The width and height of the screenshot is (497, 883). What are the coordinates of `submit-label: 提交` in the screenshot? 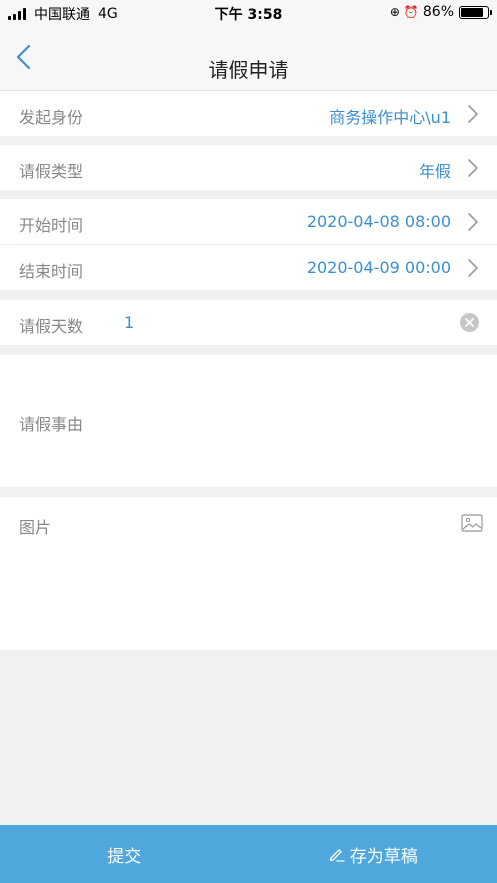 It's located at (124, 856).